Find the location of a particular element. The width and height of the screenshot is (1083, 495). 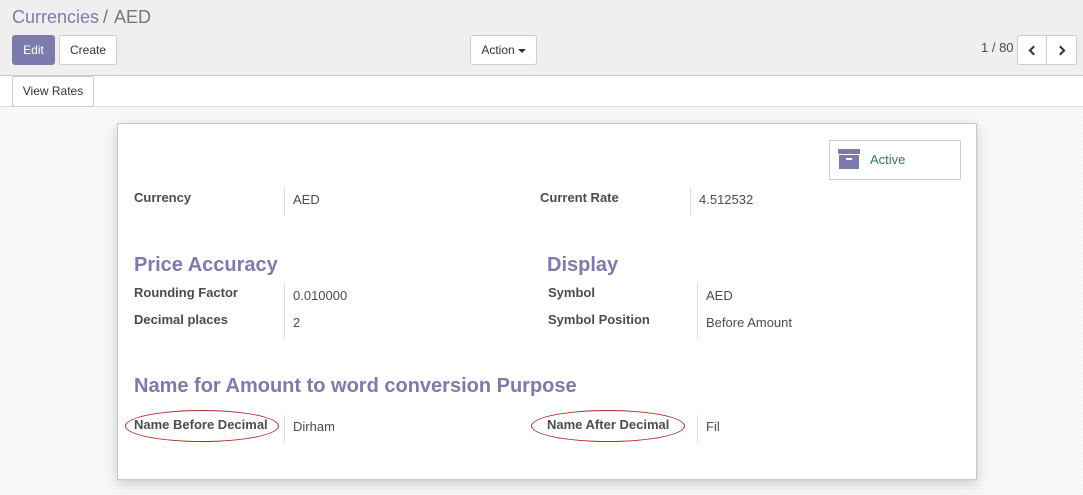

symbol-position-field: Before Amount is located at coordinates (749, 322).